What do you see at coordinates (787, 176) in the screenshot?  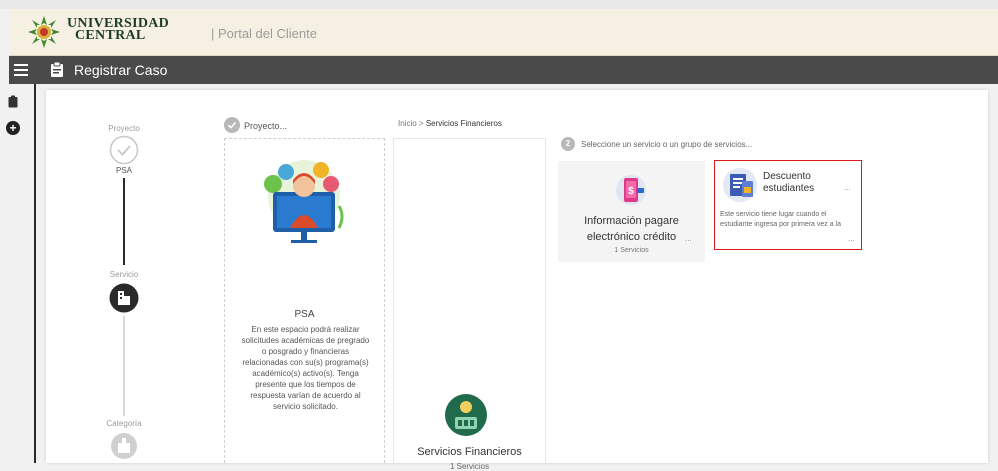 I see `service-descuento-title-line1: Descuento` at bounding box center [787, 176].